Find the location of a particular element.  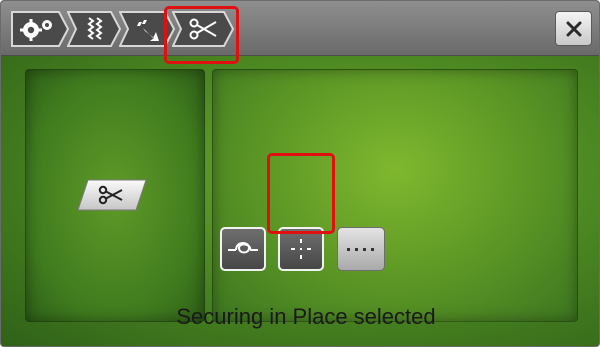

option-securing-in-place is located at coordinates (301, 249).